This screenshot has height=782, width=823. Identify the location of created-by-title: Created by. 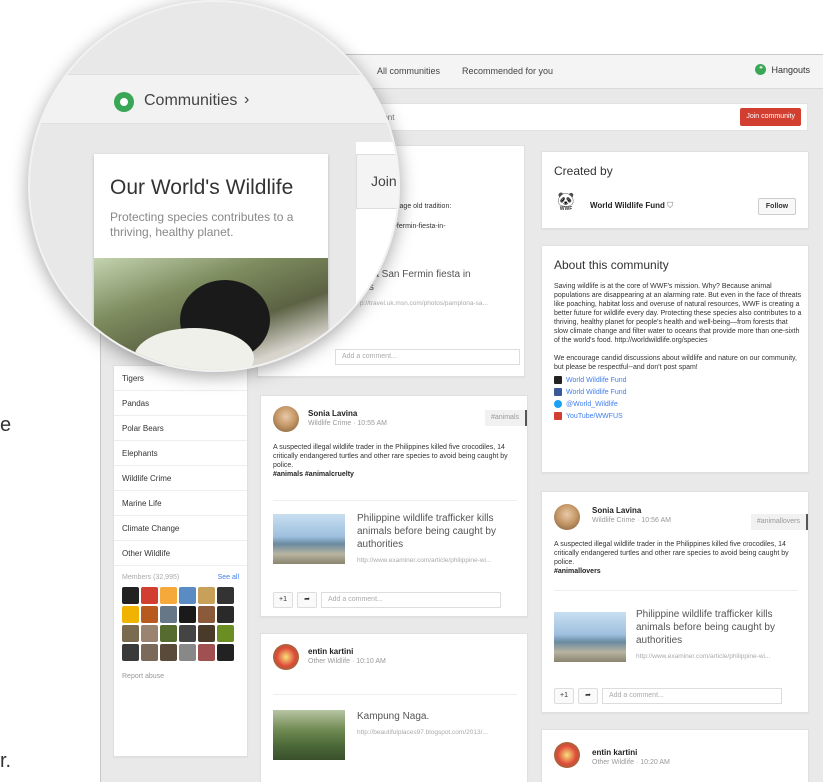
(583, 171).